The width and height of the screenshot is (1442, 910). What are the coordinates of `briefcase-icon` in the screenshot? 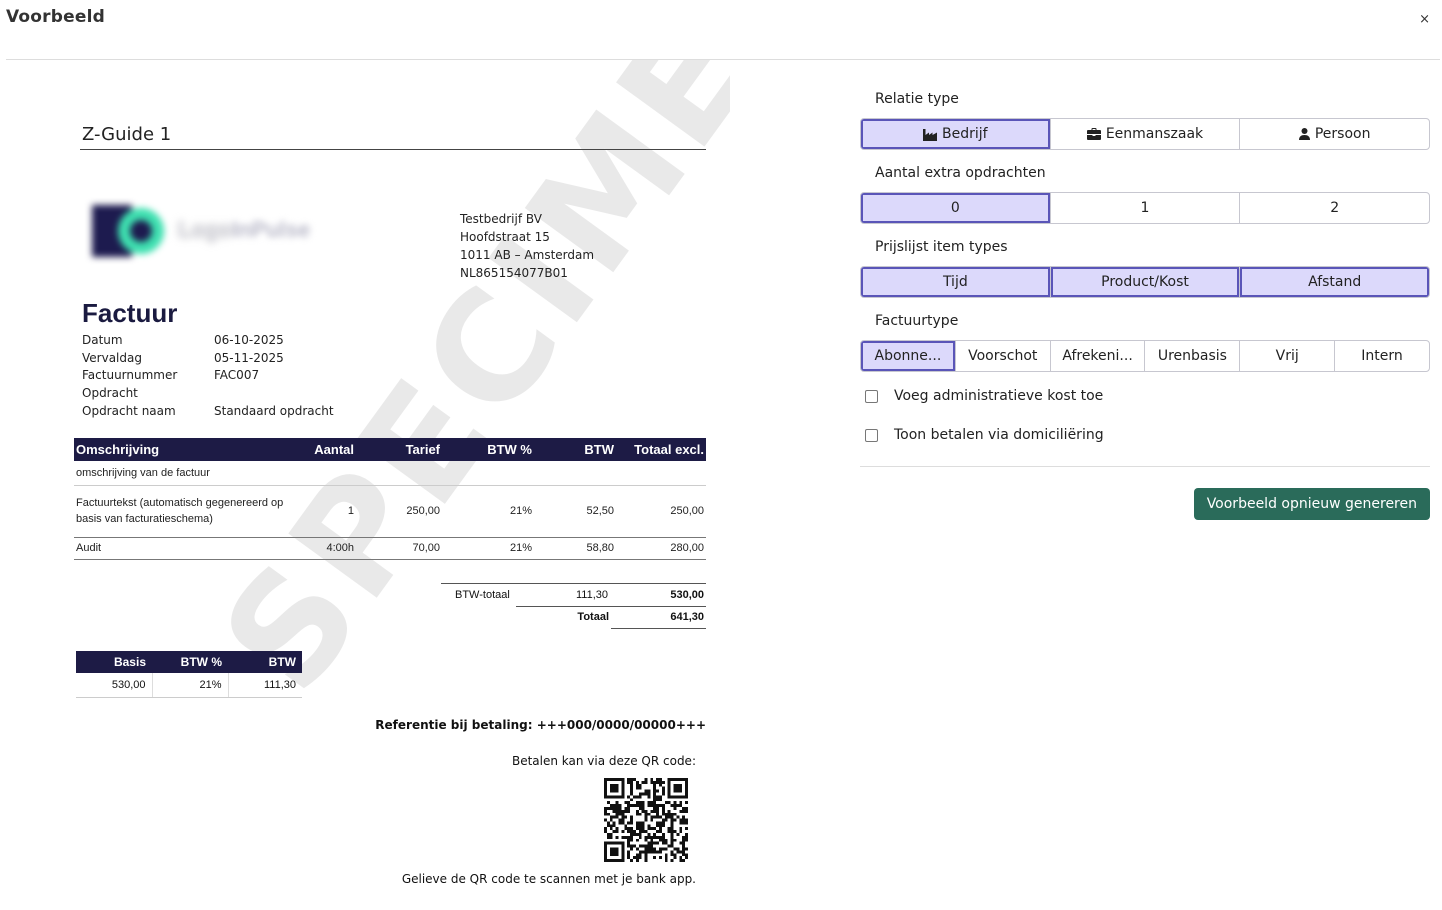 It's located at (1093, 134).